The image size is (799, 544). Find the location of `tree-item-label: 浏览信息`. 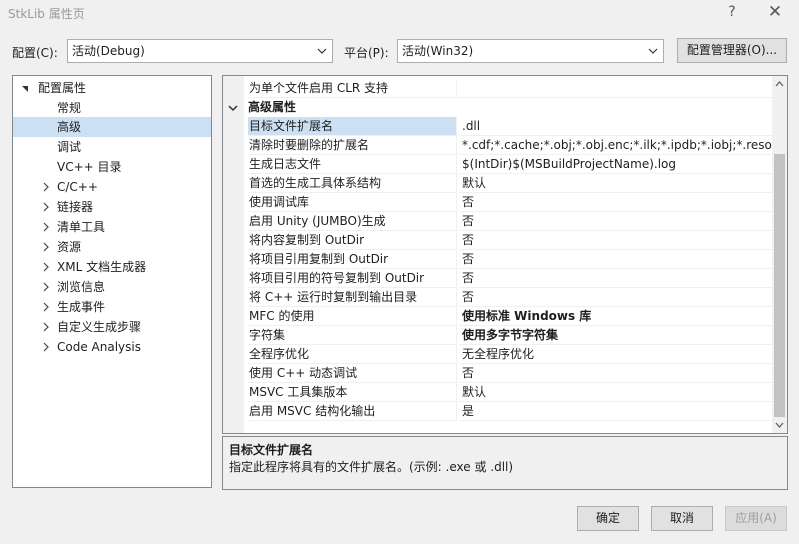

tree-item-label: 浏览信息 is located at coordinates (81, 287).